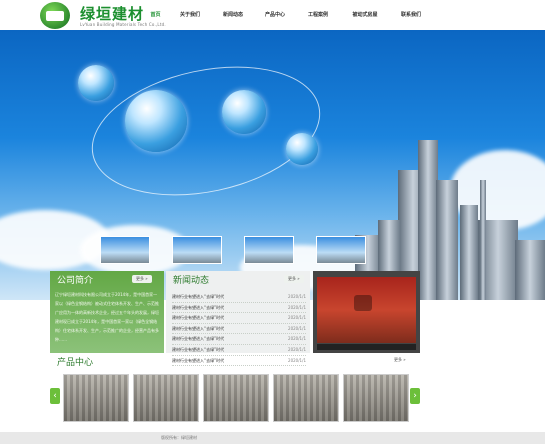 The image size is (545, 444). Describe the element at coordinates (233, 15) in the screenshot. I see `nav-item-news: 新闻动态` at that location.